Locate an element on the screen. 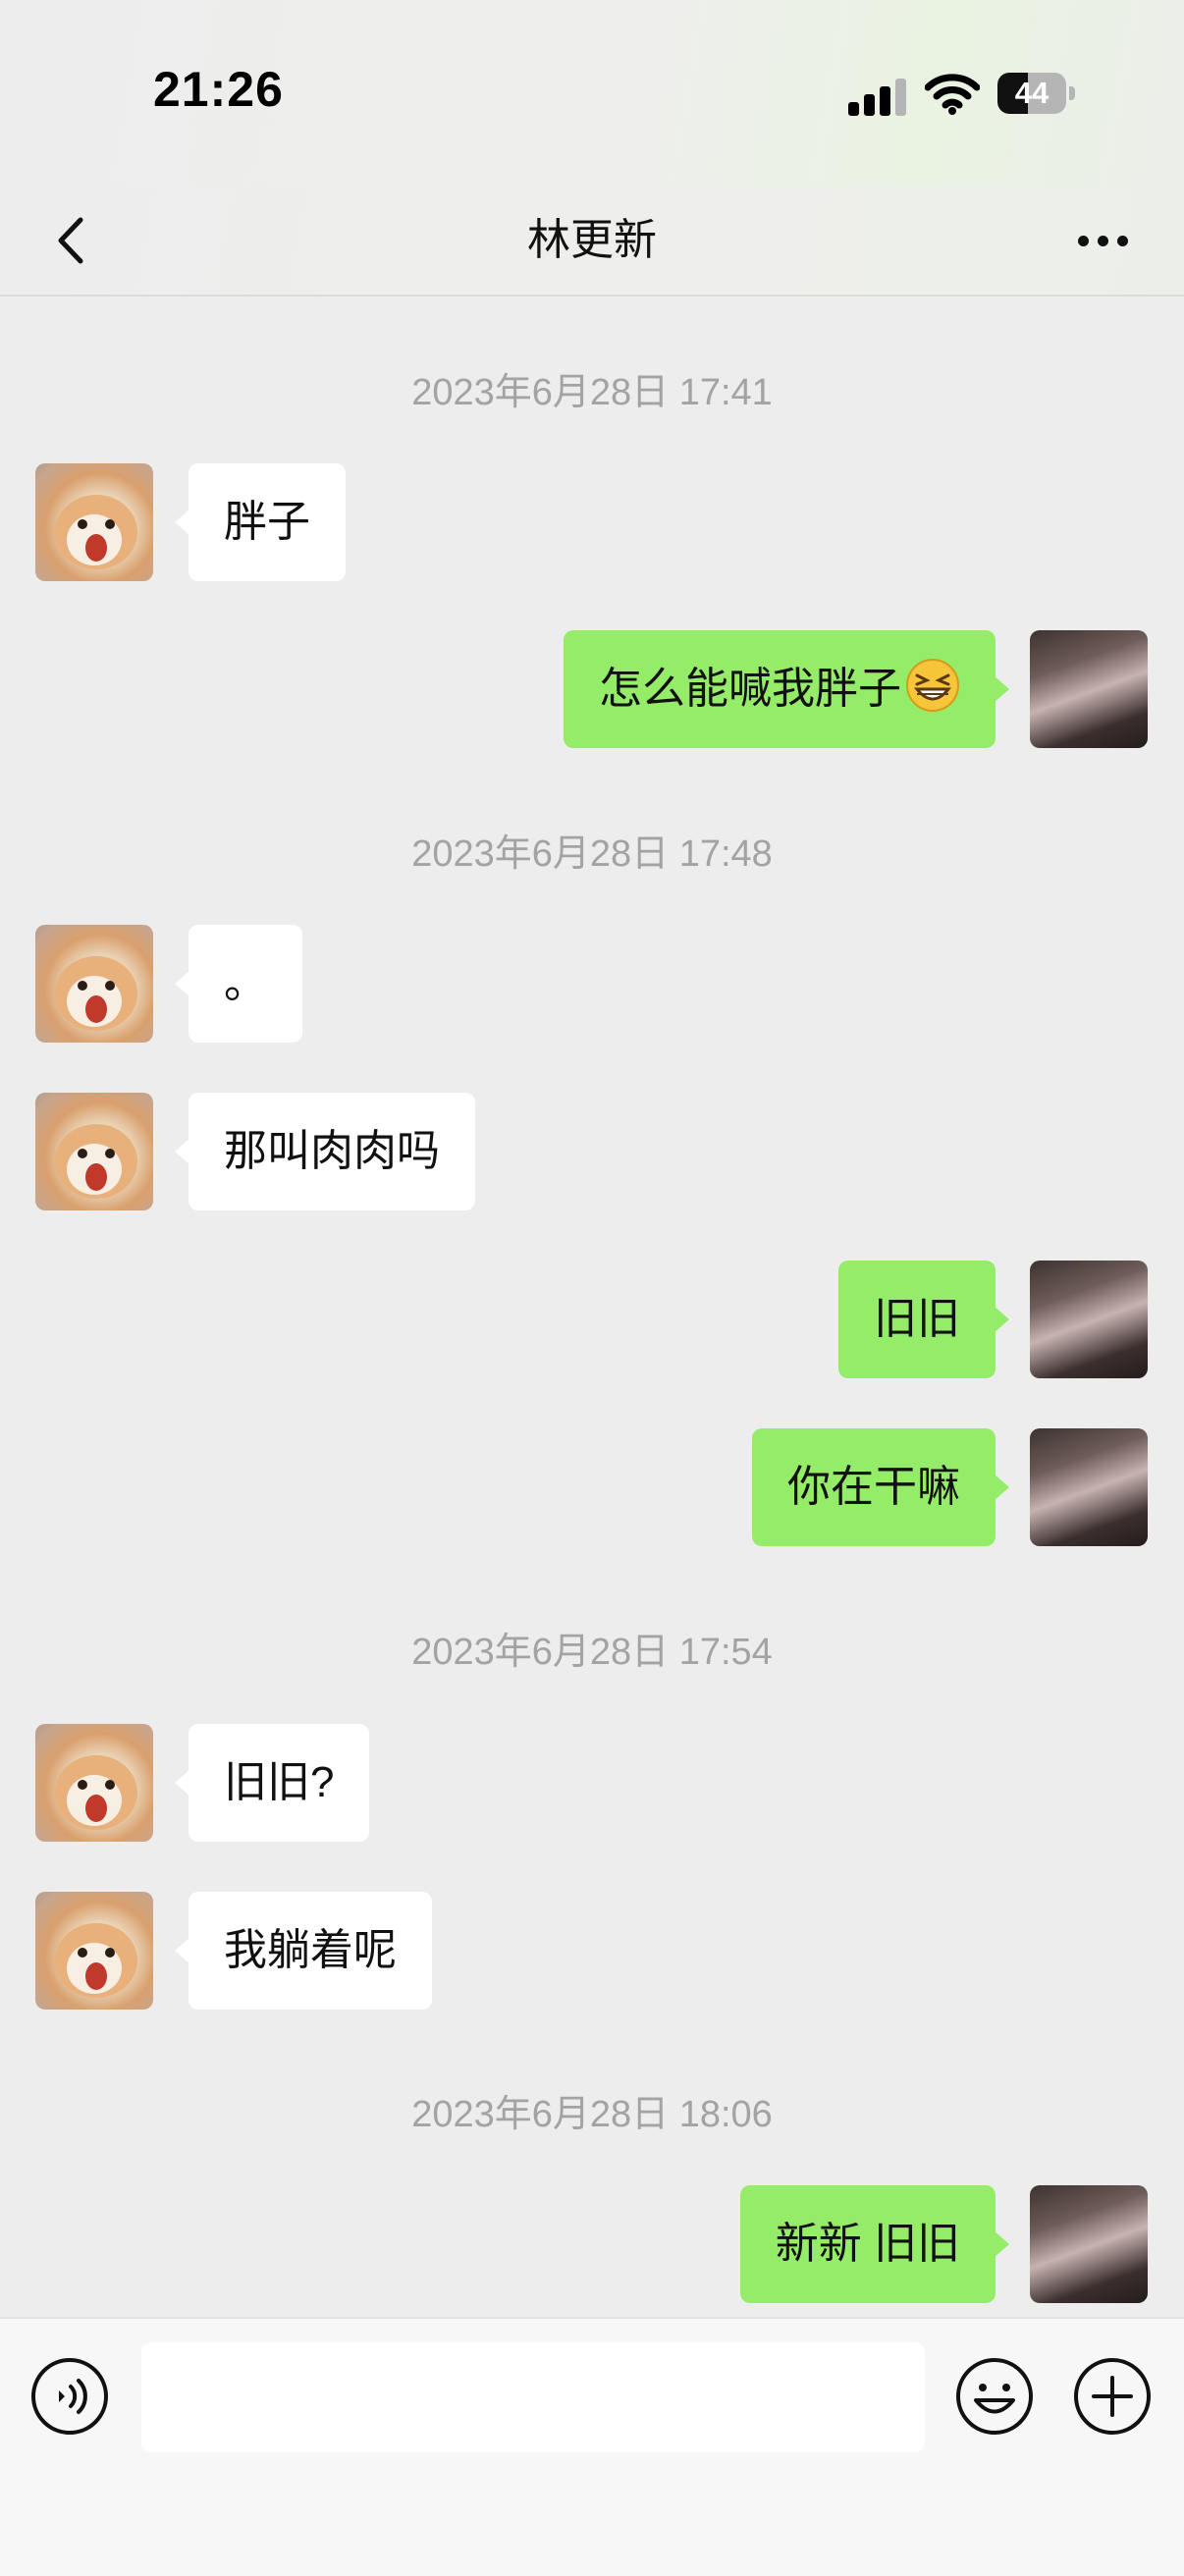 The width and height of the screenshot is (1184, 2576). cellular-signal-icon is located at coordinates (877, 96).